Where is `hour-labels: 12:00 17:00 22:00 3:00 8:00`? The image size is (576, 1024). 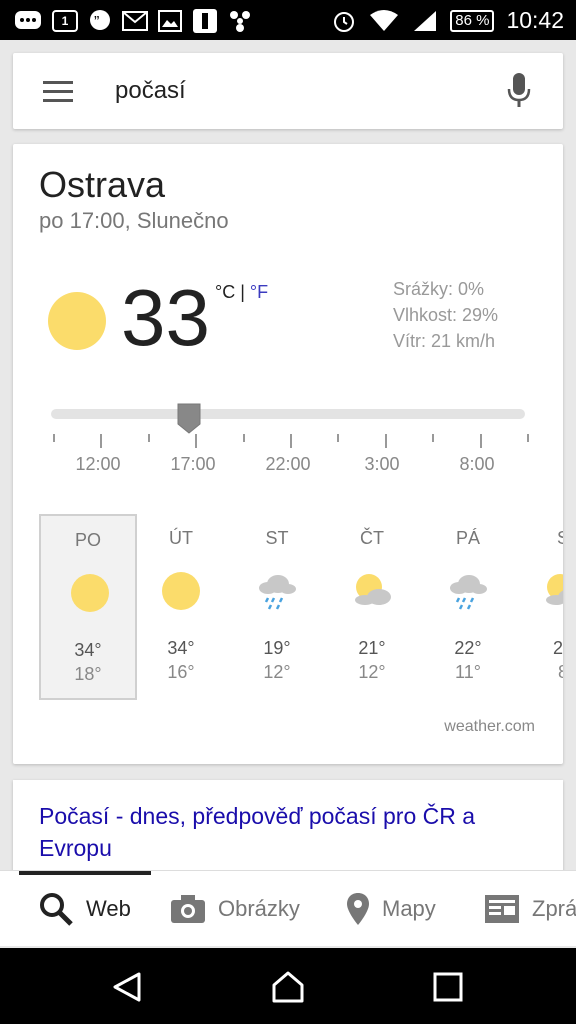 hour-labels: 12:00 17:00 22:00 3:00 8:00 is located at coordinates (288, 466).